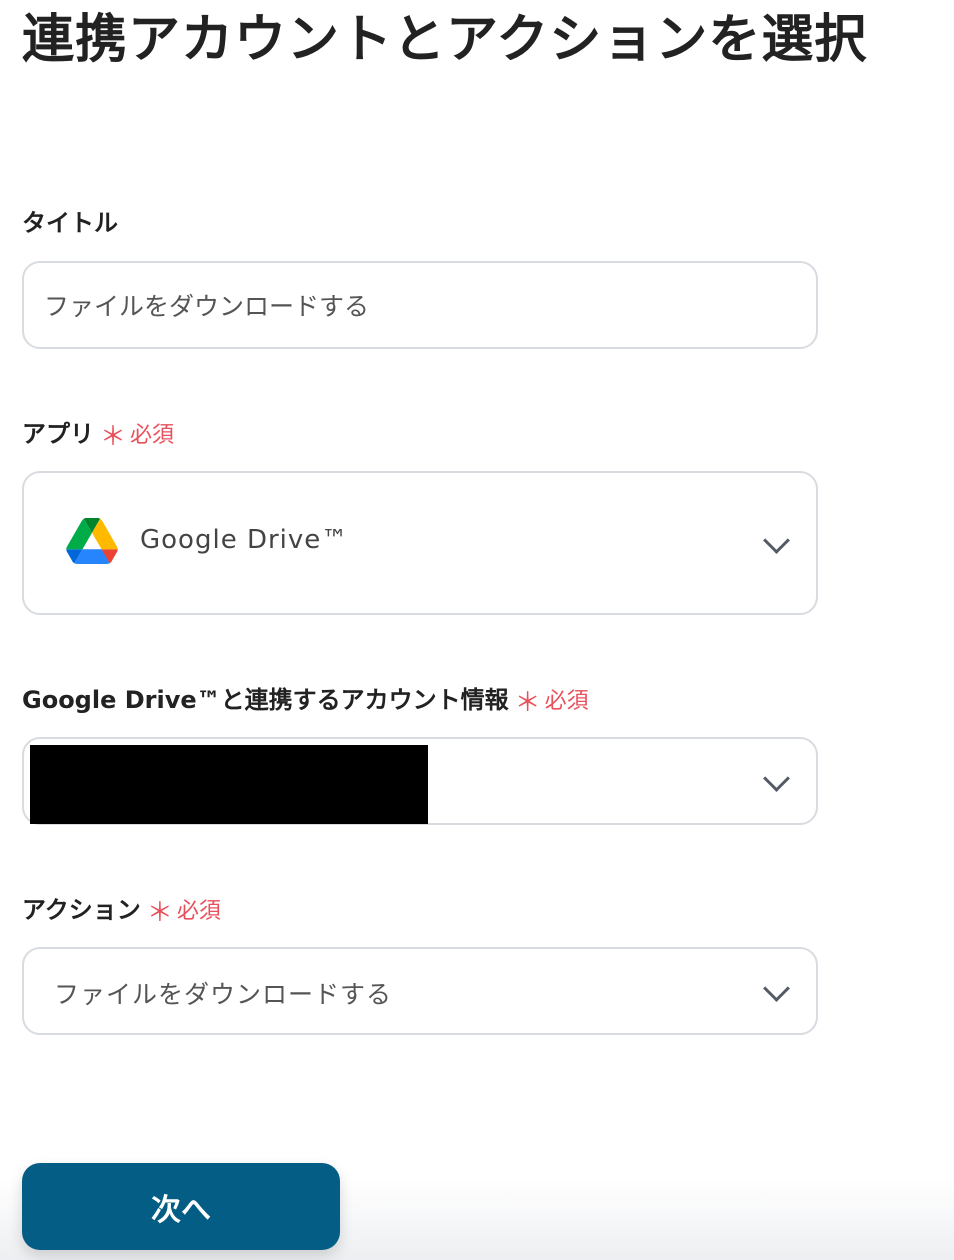  Describe the element at coordinates (244, 540) in the screenshot. I see `app-select-value: Google Drive™` at that location.